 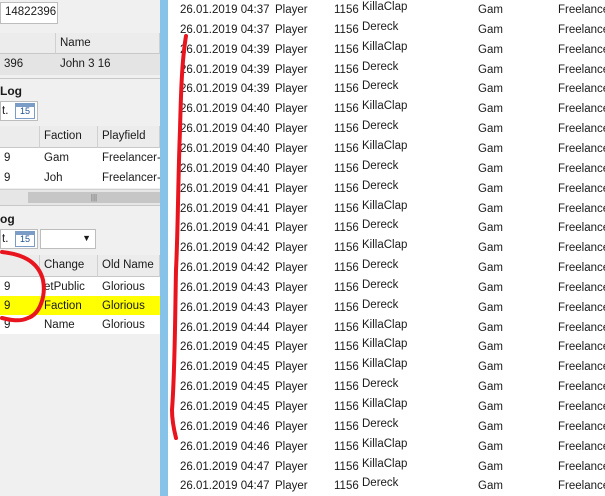 What do you see at coordinates (108, 43) in the screenshot?
I see `players-header-name: Name` at bounding box center [108, 43].